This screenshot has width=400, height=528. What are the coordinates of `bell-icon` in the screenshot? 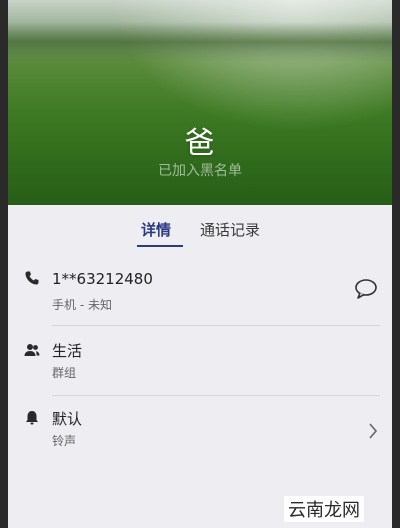 It's located at (32, 418).